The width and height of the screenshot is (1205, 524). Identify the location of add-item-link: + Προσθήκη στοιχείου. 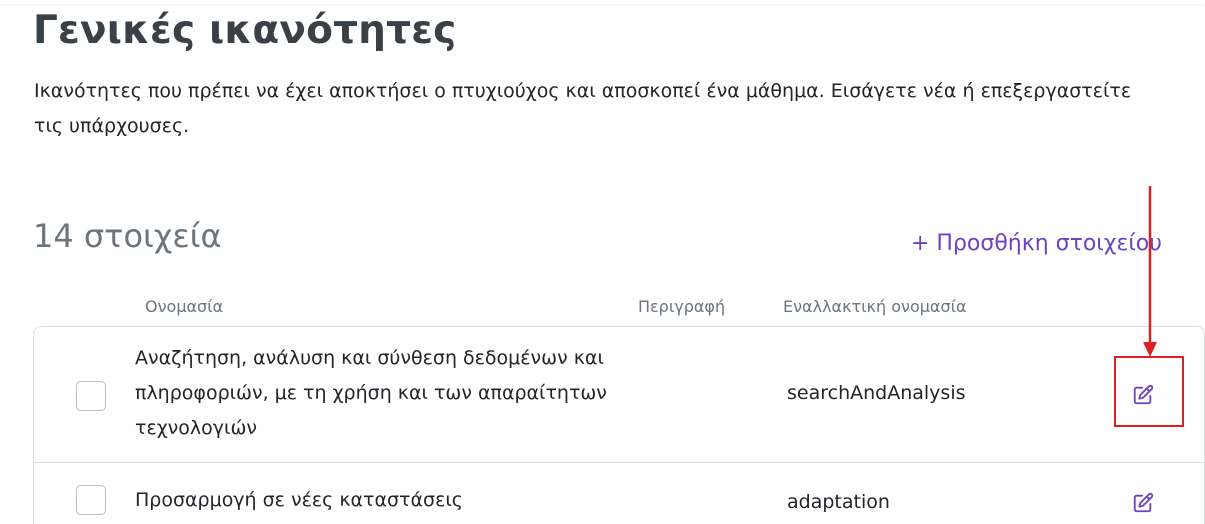
(1036, 243).